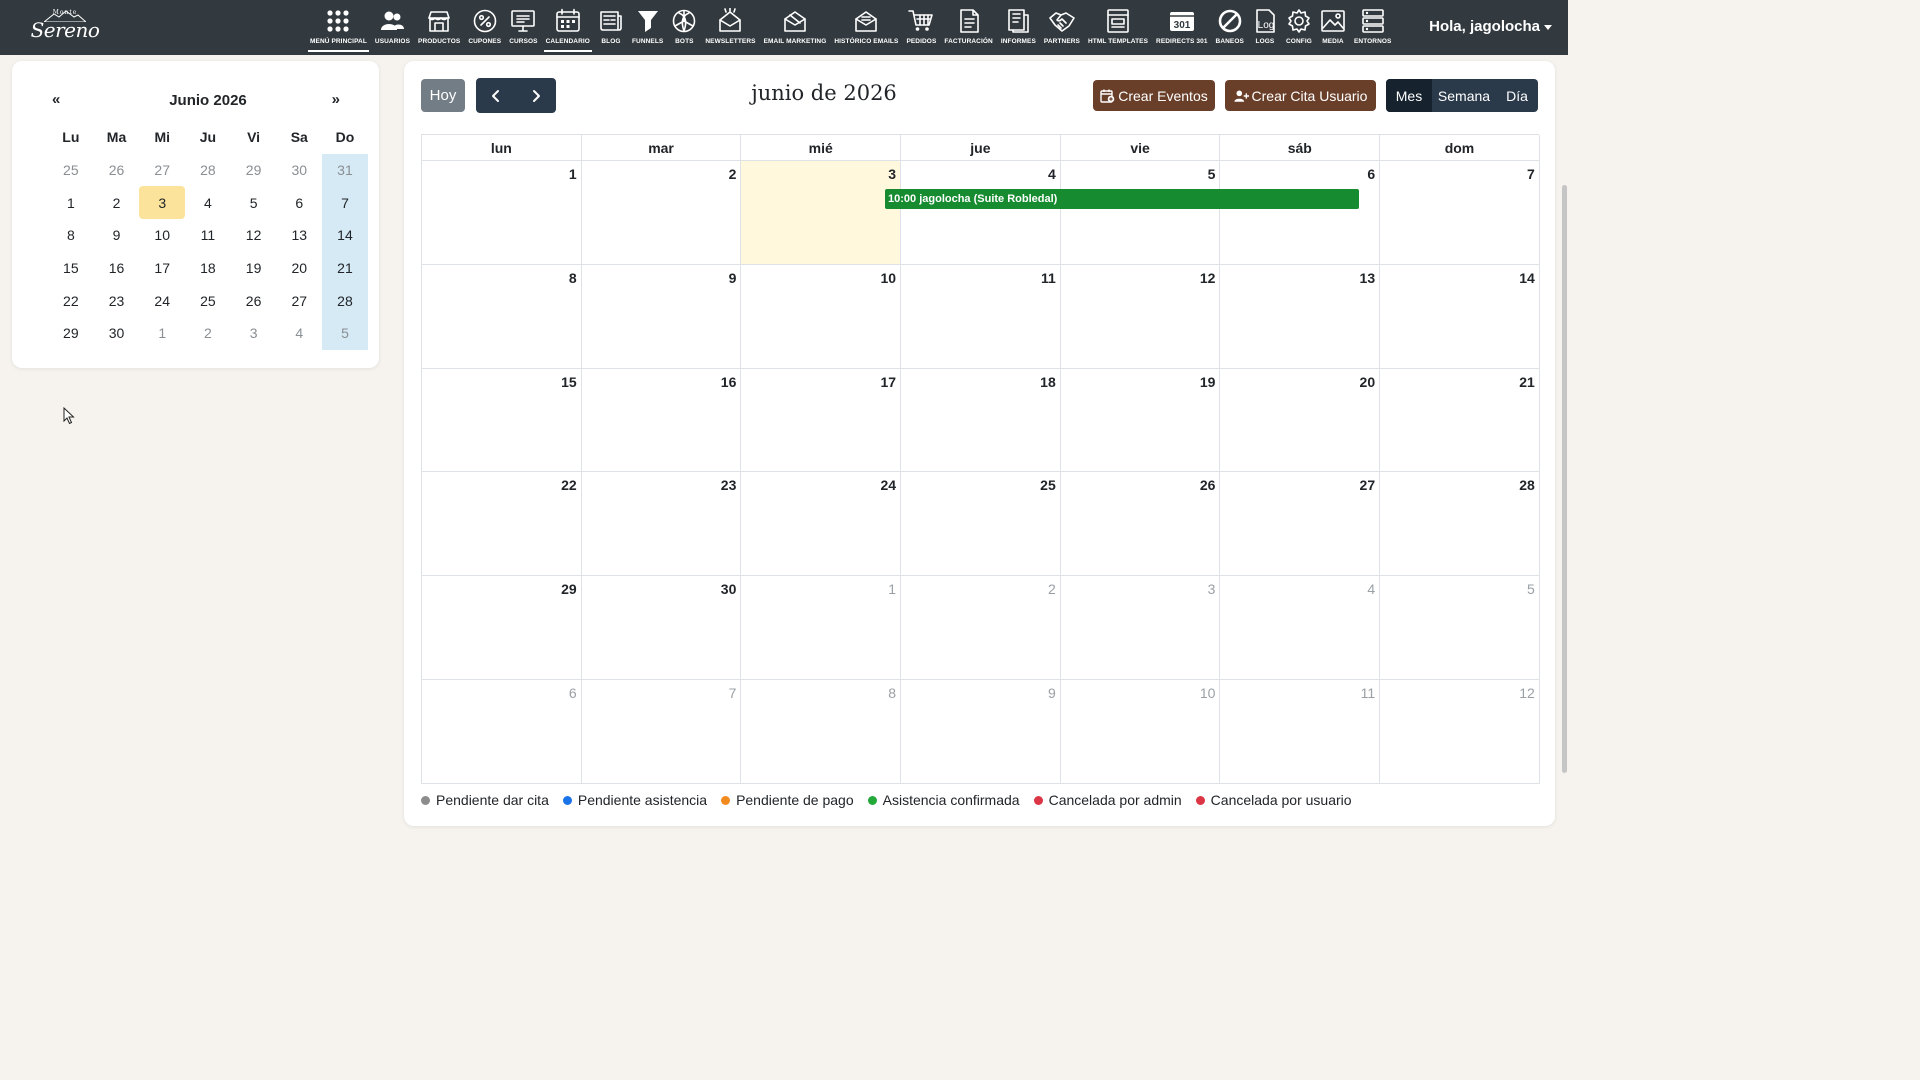  Describe the element at coordinates (71, 300) in the screenshot. I see `mini-day-cell: 22` at that location.